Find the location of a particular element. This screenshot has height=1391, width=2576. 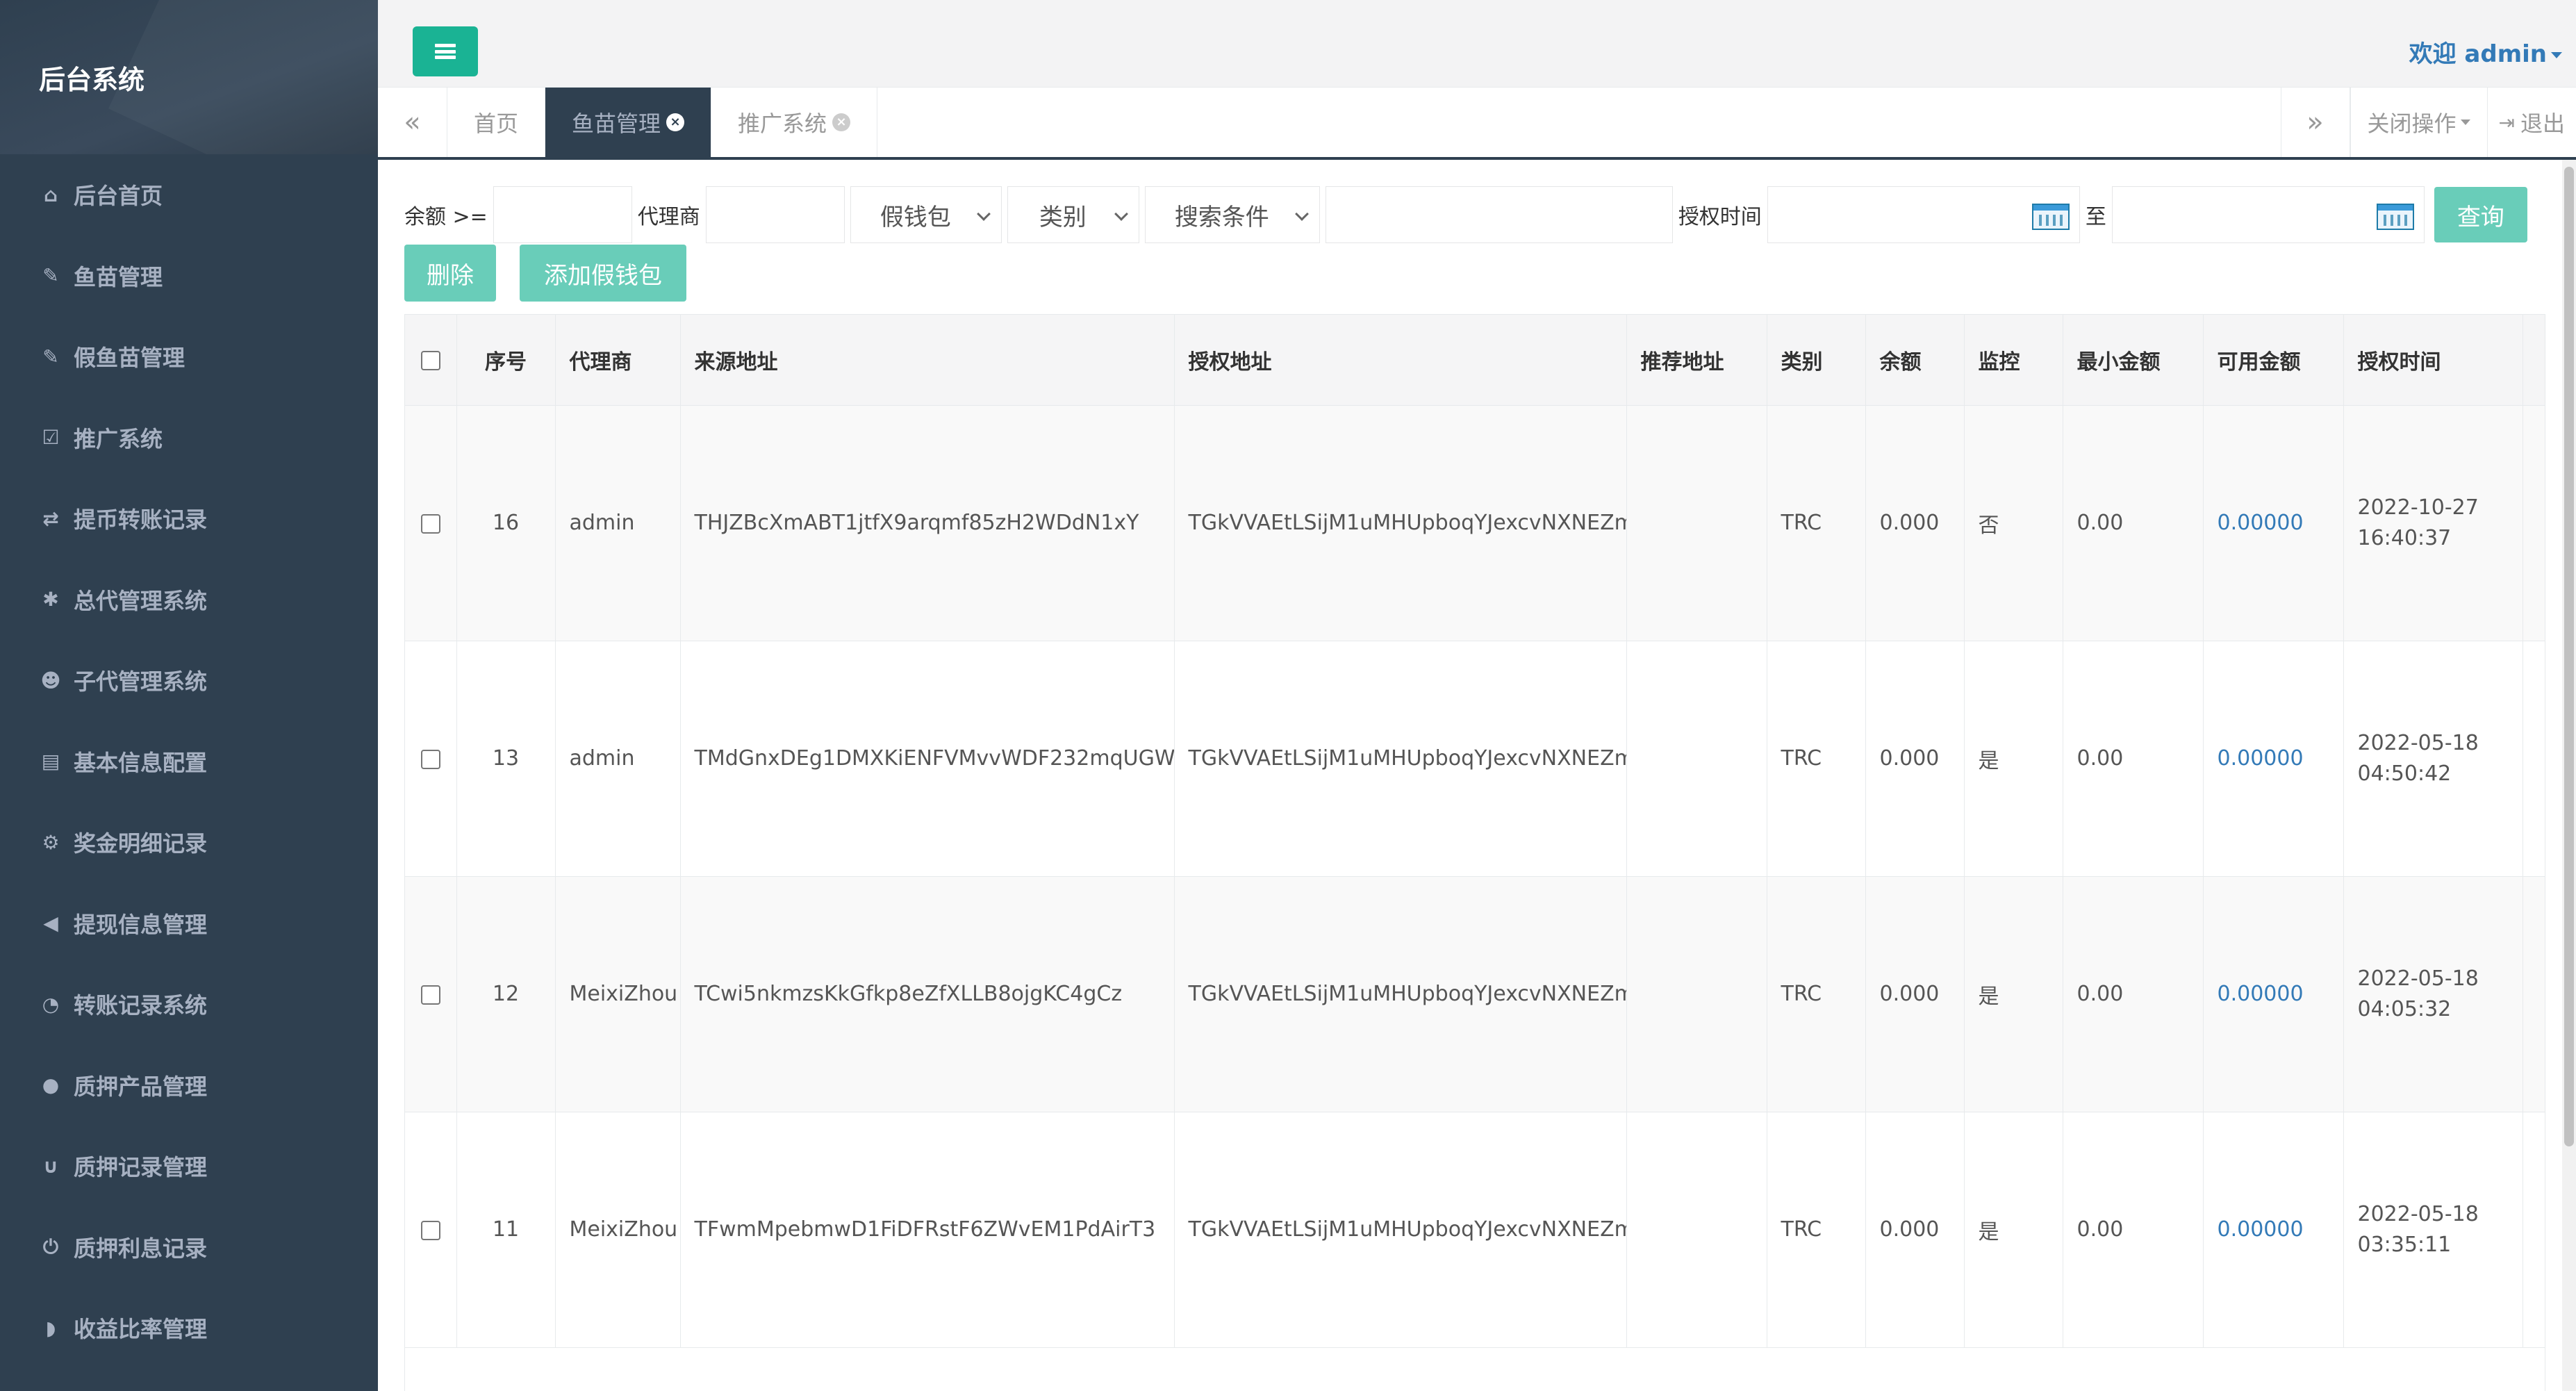

search-condition-select: 搜索条件 is located at coordinates (1232, 214).